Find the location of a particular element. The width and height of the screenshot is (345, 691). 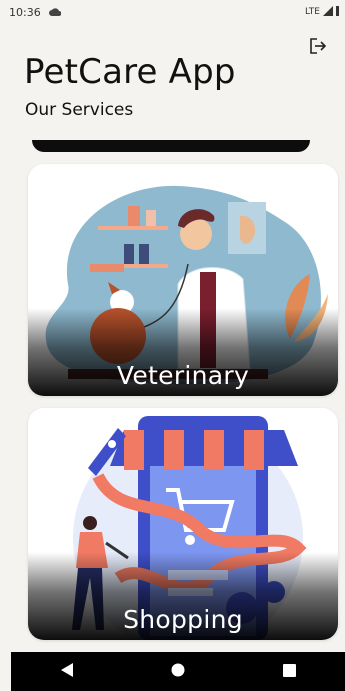

page-title: PetCare App is located at coordinates (130, 72).